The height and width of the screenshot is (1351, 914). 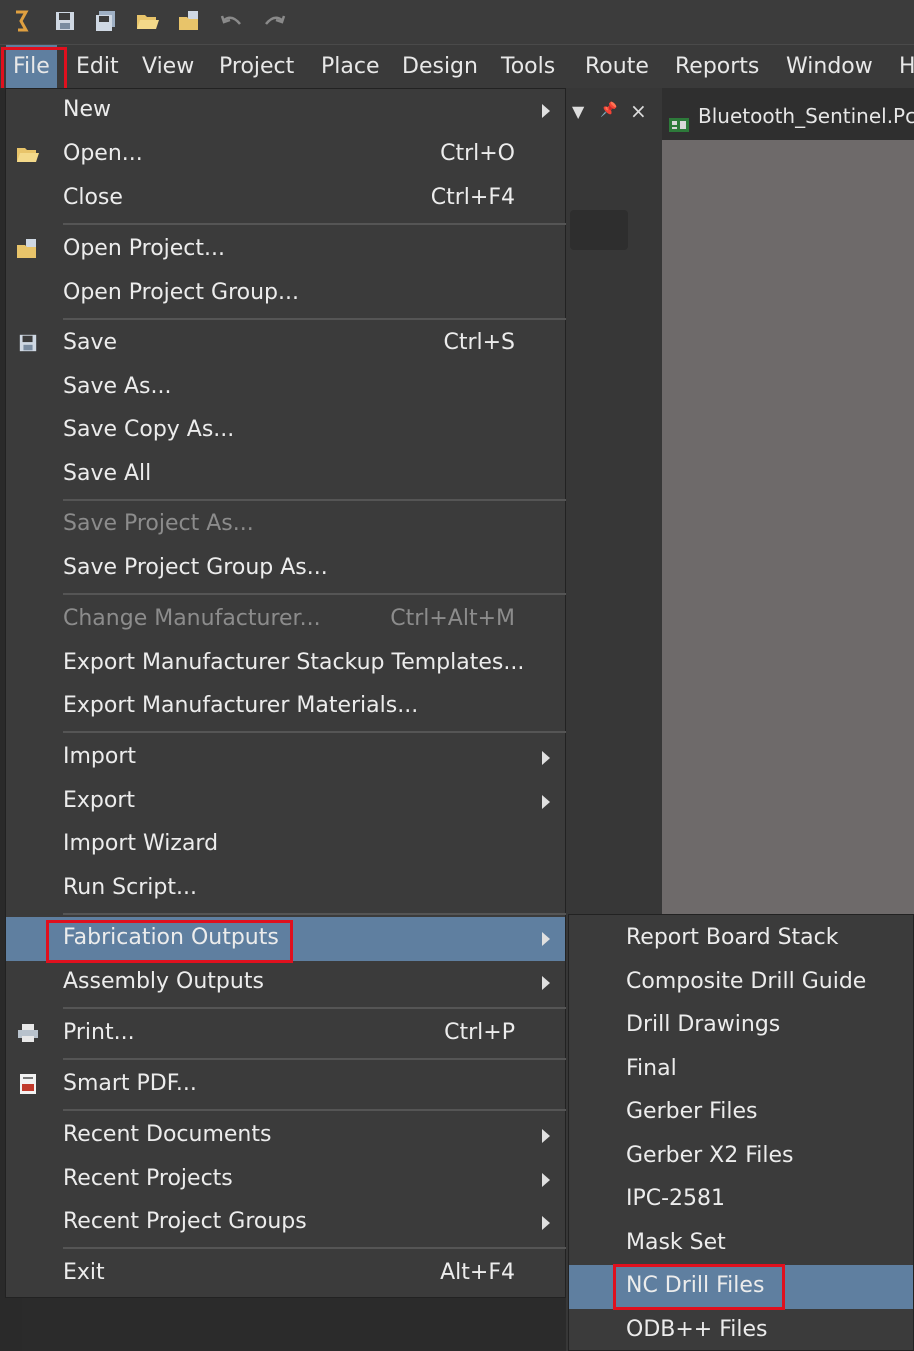 I want to click on pdf-icon, so click(x=28, y=1084).